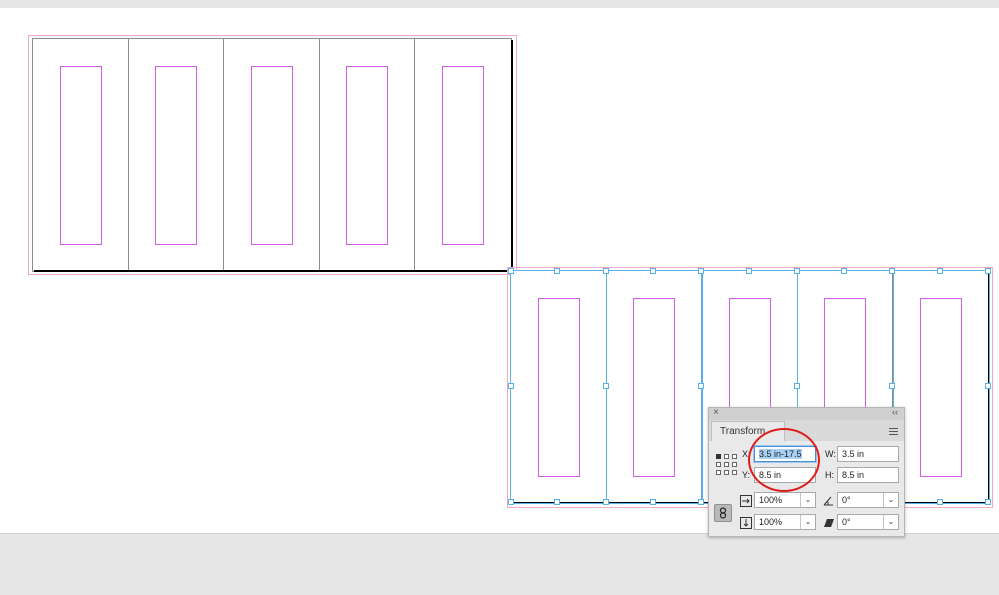  Describe the element at coordinates (806, 413) in the screenshot. I see `panel-title-bar: × ‹‹` at that location.